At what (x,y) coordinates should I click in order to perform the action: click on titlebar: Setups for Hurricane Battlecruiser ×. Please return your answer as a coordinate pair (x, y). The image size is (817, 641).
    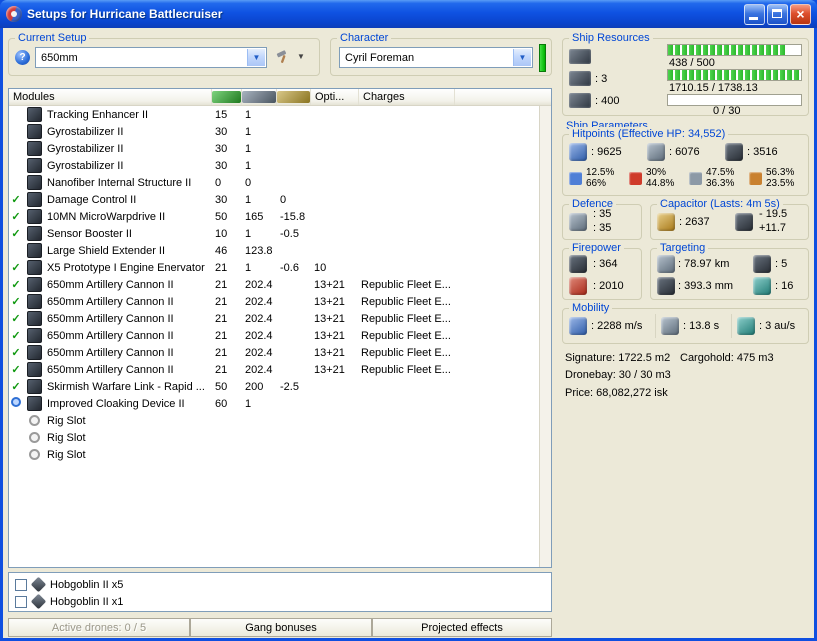
    Looking at the image, I should click on (408, 14).